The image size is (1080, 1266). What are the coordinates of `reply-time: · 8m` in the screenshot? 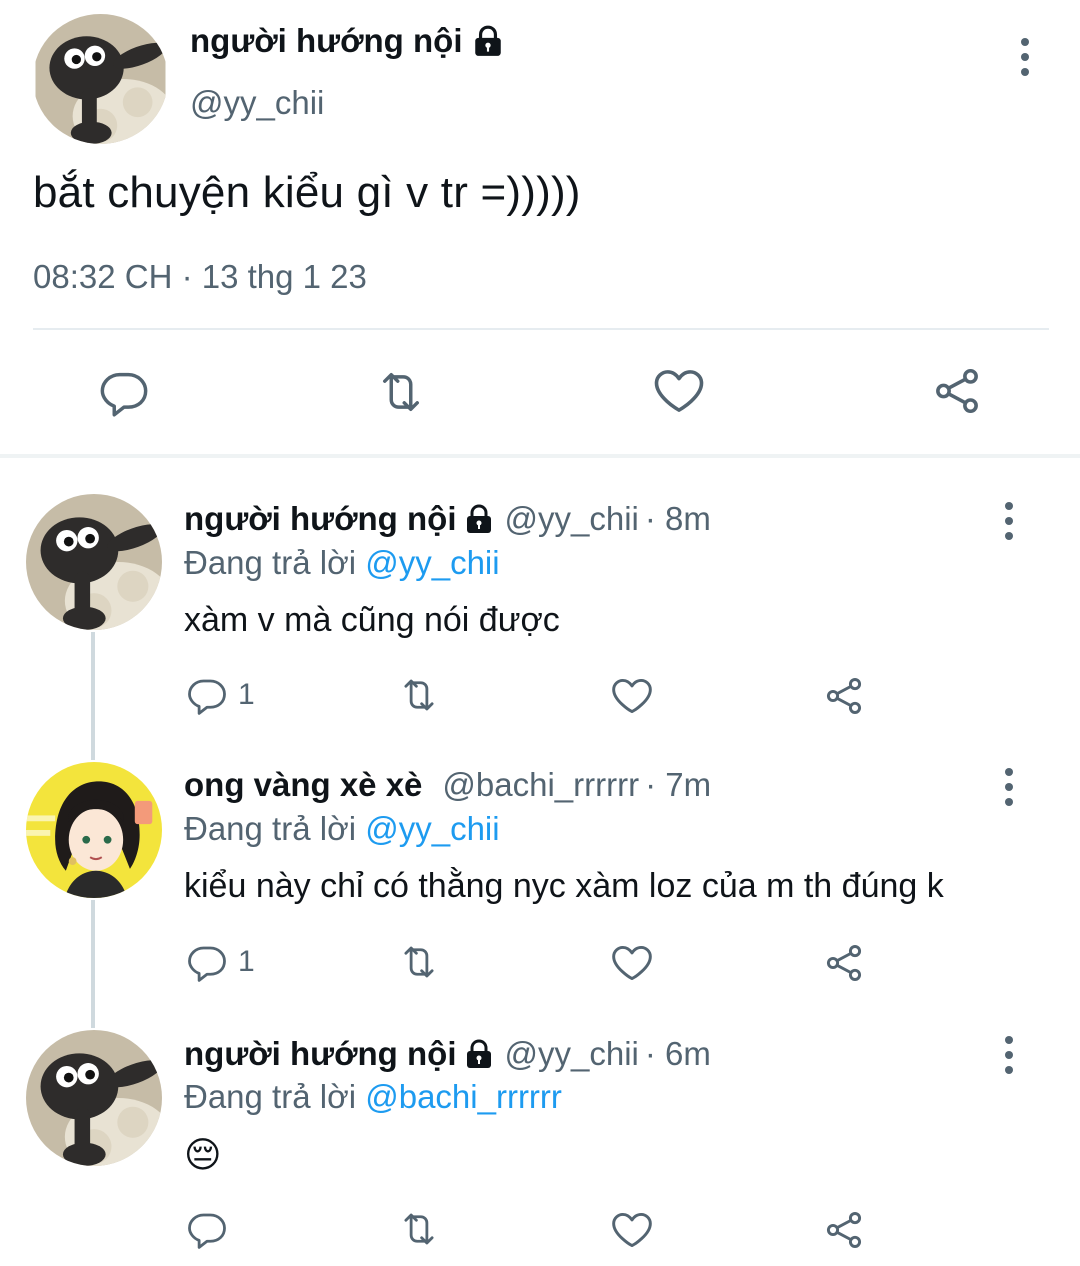 It's located at (678, 519).